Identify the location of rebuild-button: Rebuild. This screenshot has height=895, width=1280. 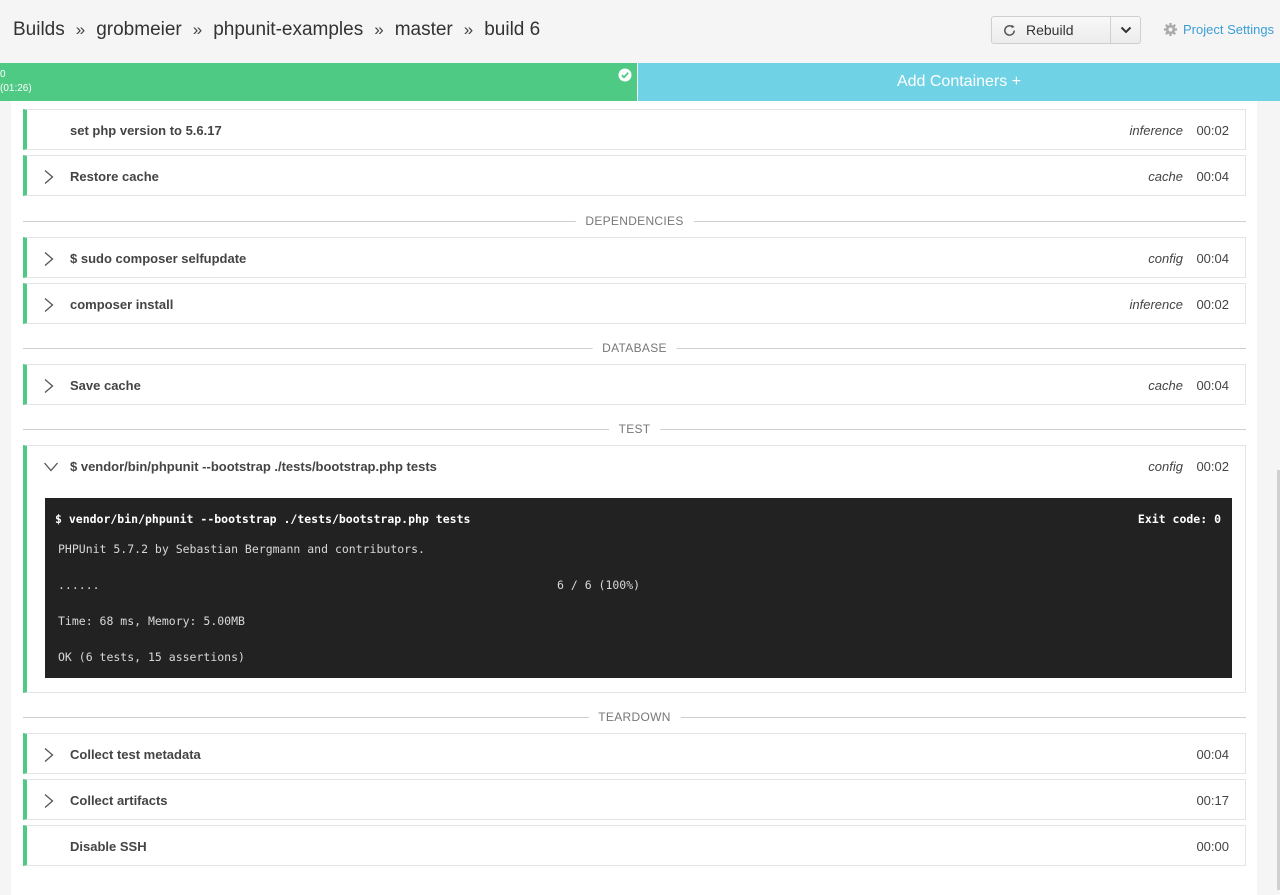
(1051, 30).